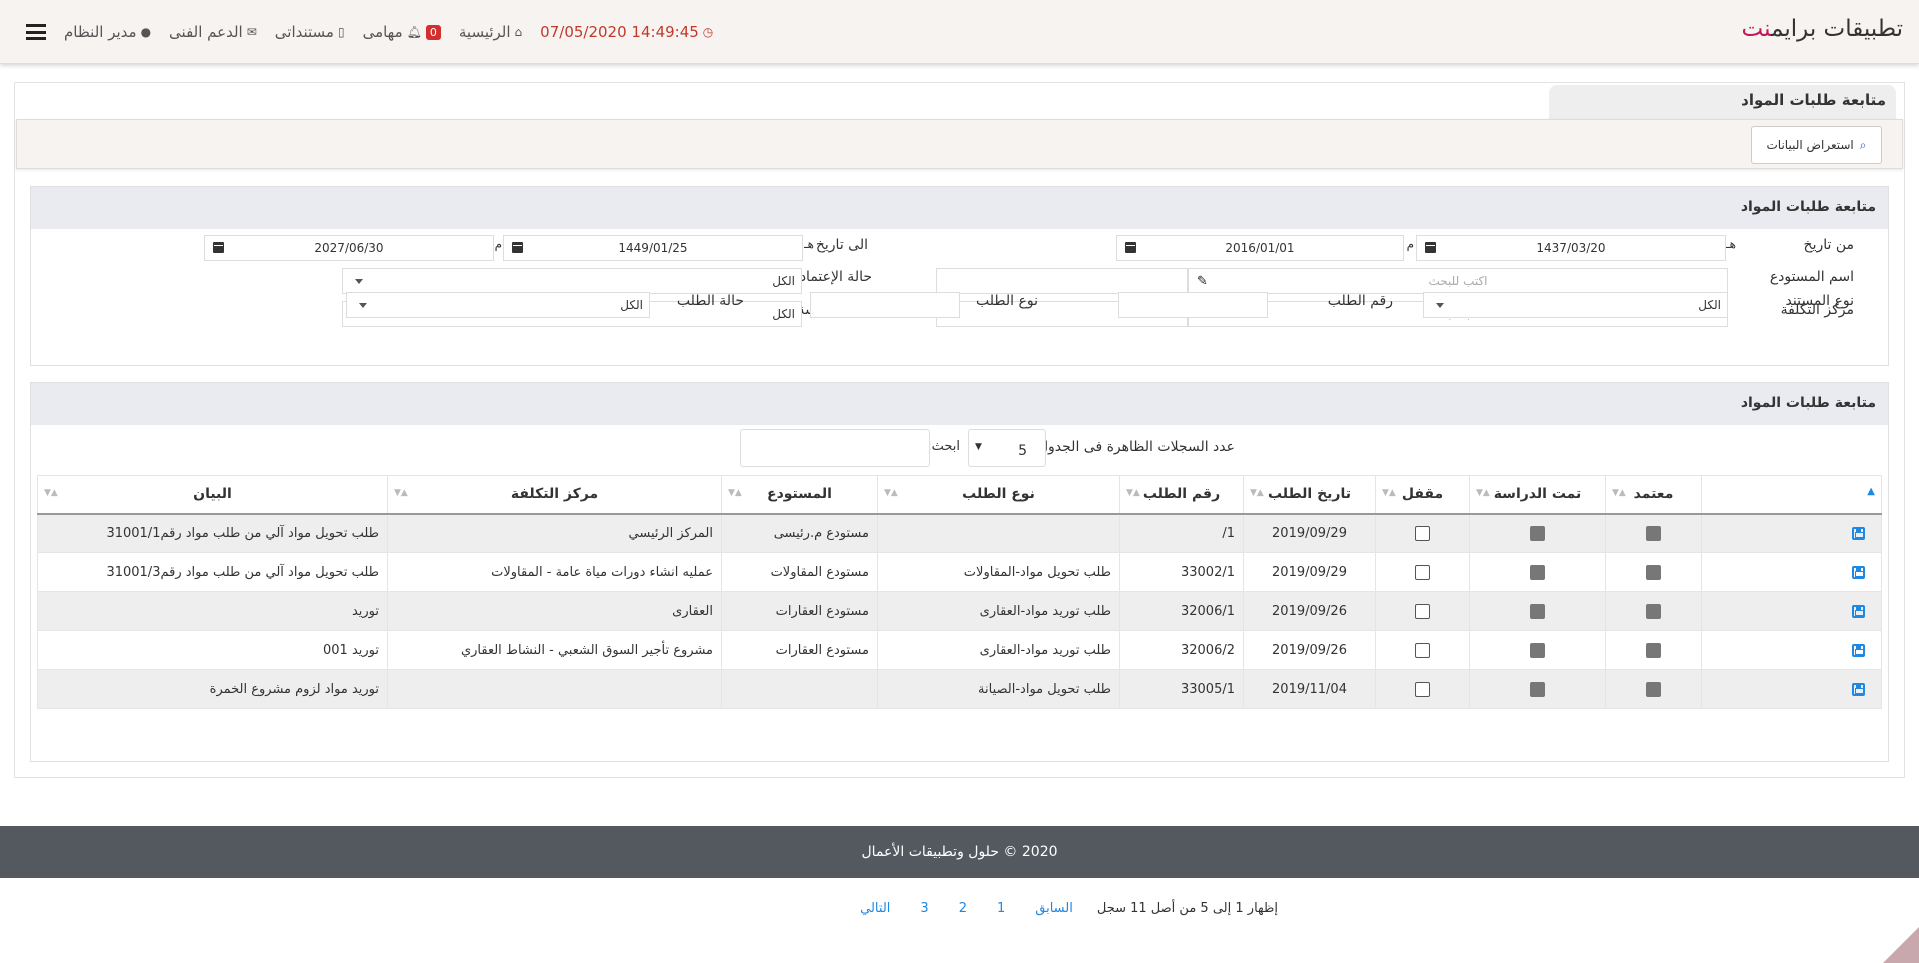  I want to click on pagination-page-3: 3, so click(924, 908).